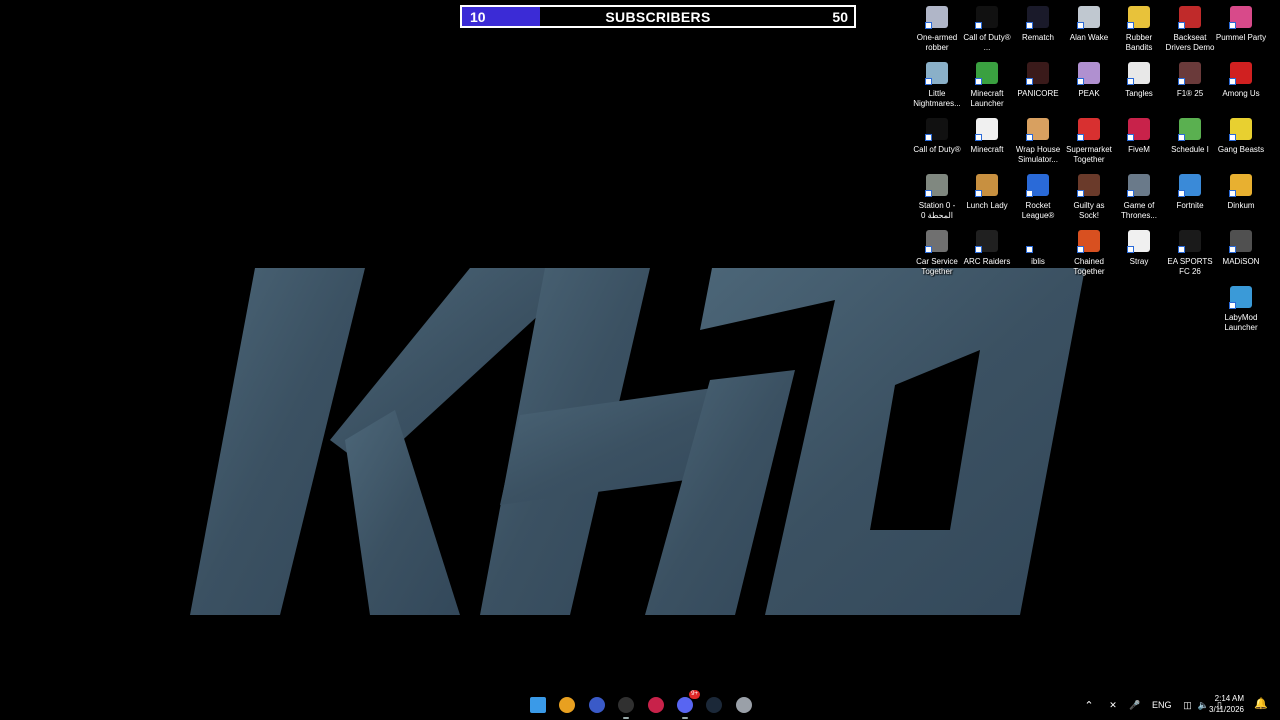 This screenshot has height=720, width=1280. I want to click on desktop-icon: MADiSON, so click(1241, 246).